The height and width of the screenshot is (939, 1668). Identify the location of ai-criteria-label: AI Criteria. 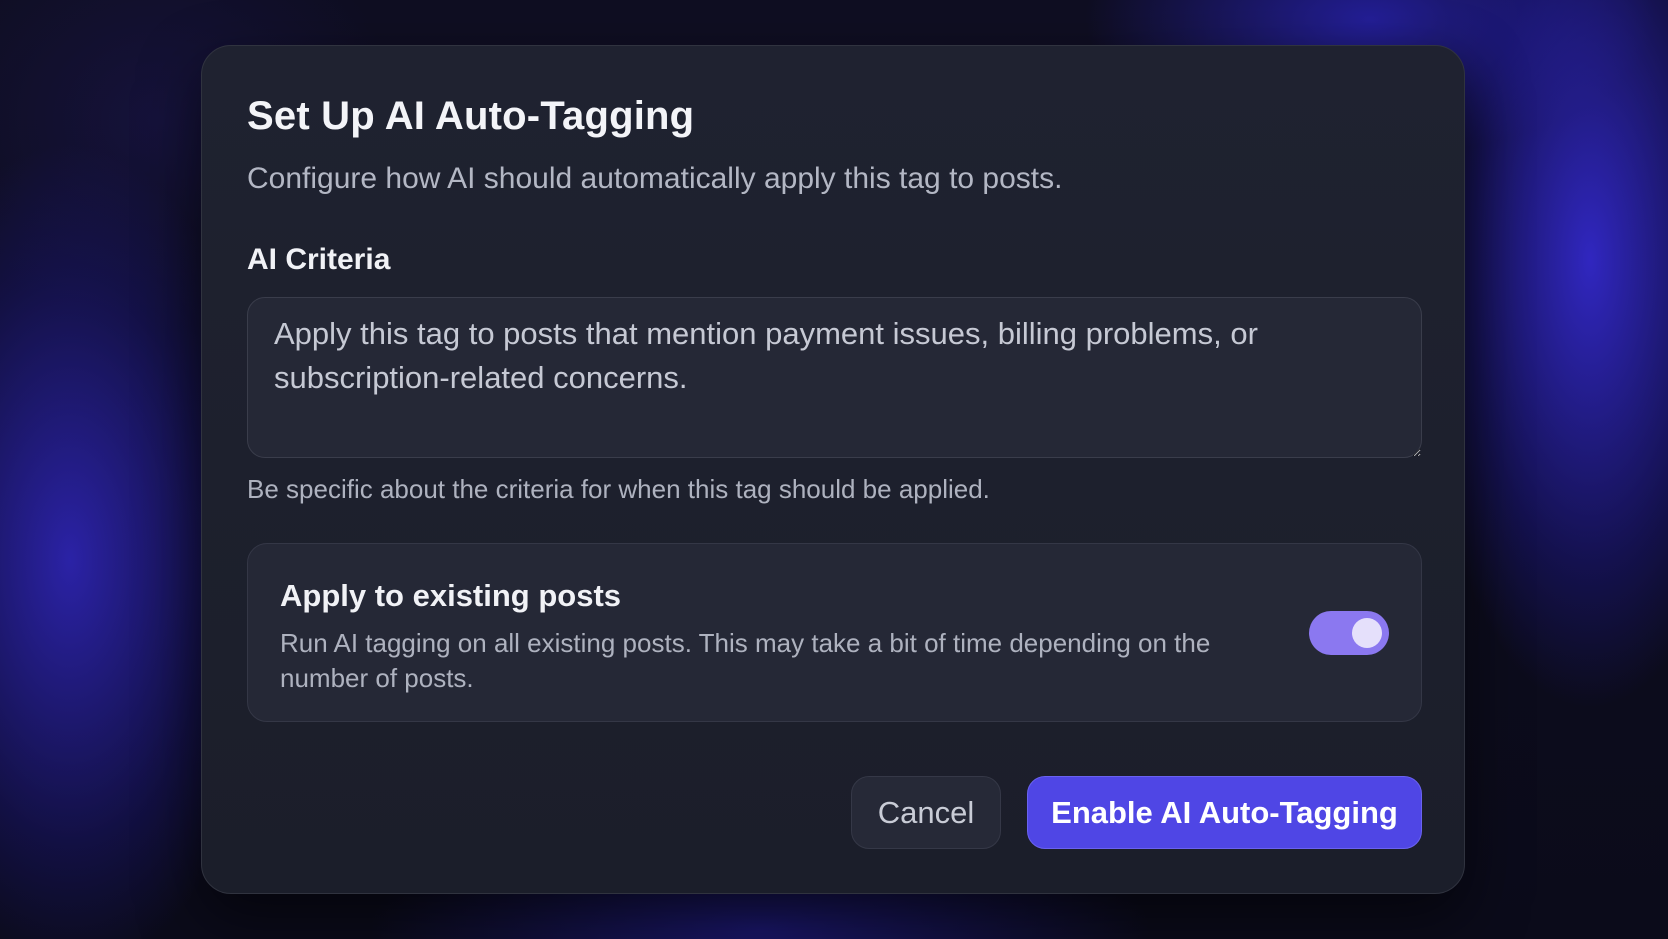
(319, 259).